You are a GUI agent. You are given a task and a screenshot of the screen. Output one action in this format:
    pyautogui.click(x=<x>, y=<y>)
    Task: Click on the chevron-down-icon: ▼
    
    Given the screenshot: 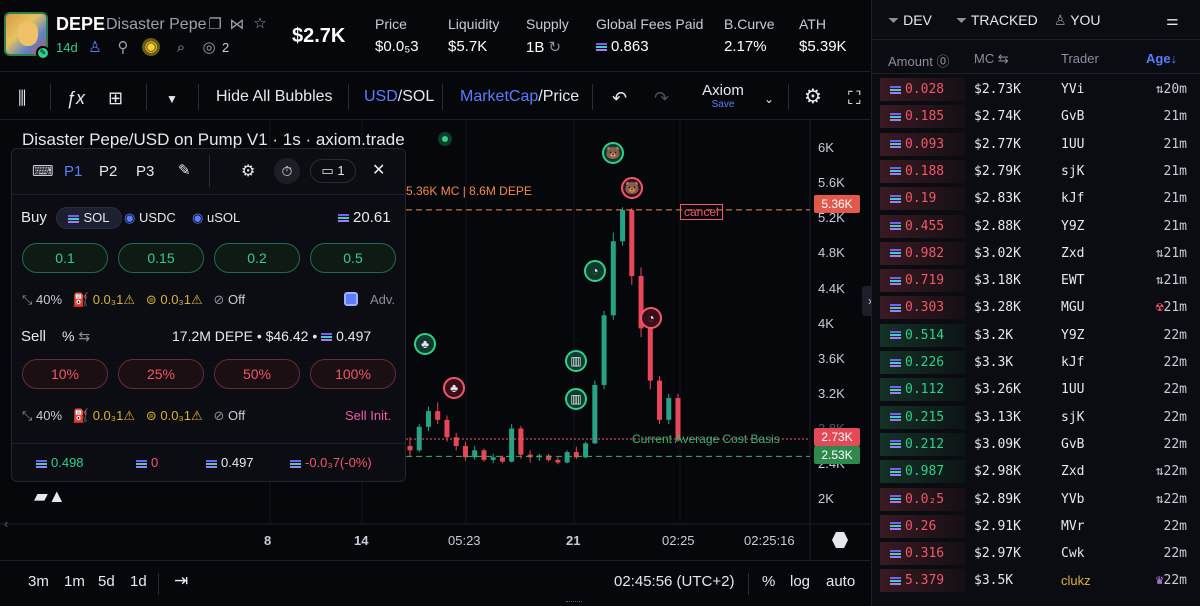 What is the action you would take?
    pyautogui.click(x=172, y=99)
    